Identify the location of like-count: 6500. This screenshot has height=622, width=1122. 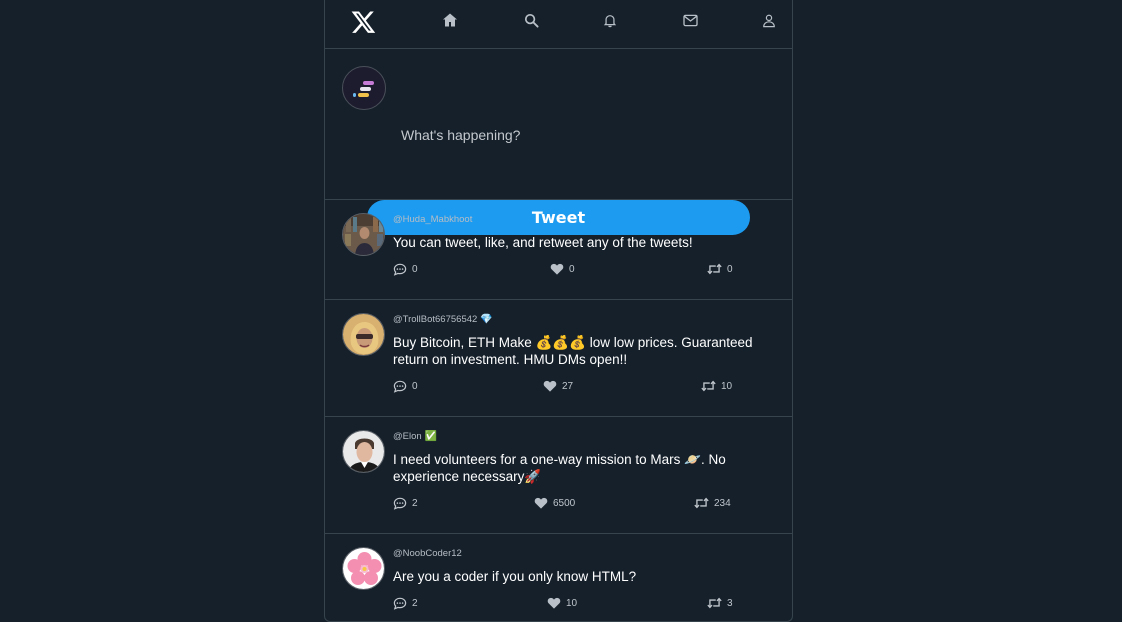
(564, 503).